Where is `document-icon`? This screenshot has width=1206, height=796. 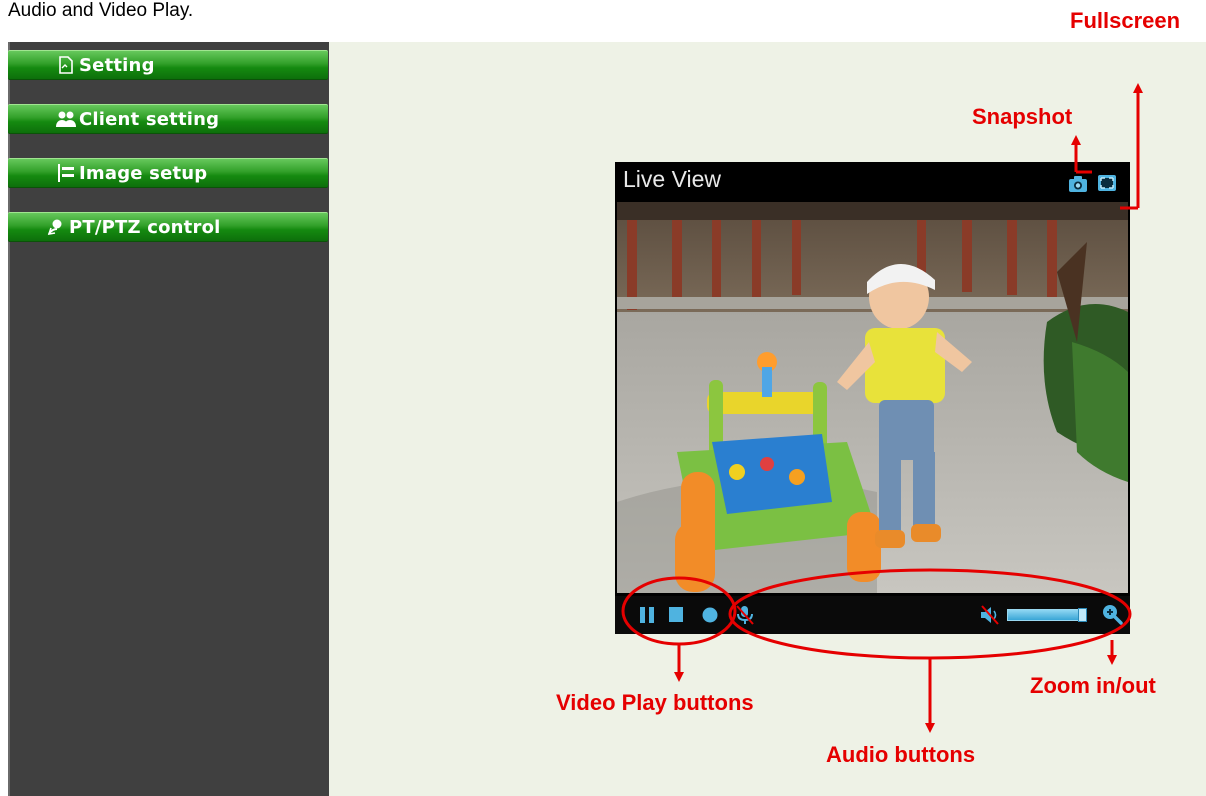
document-icon is located at coordinates (66, 65).